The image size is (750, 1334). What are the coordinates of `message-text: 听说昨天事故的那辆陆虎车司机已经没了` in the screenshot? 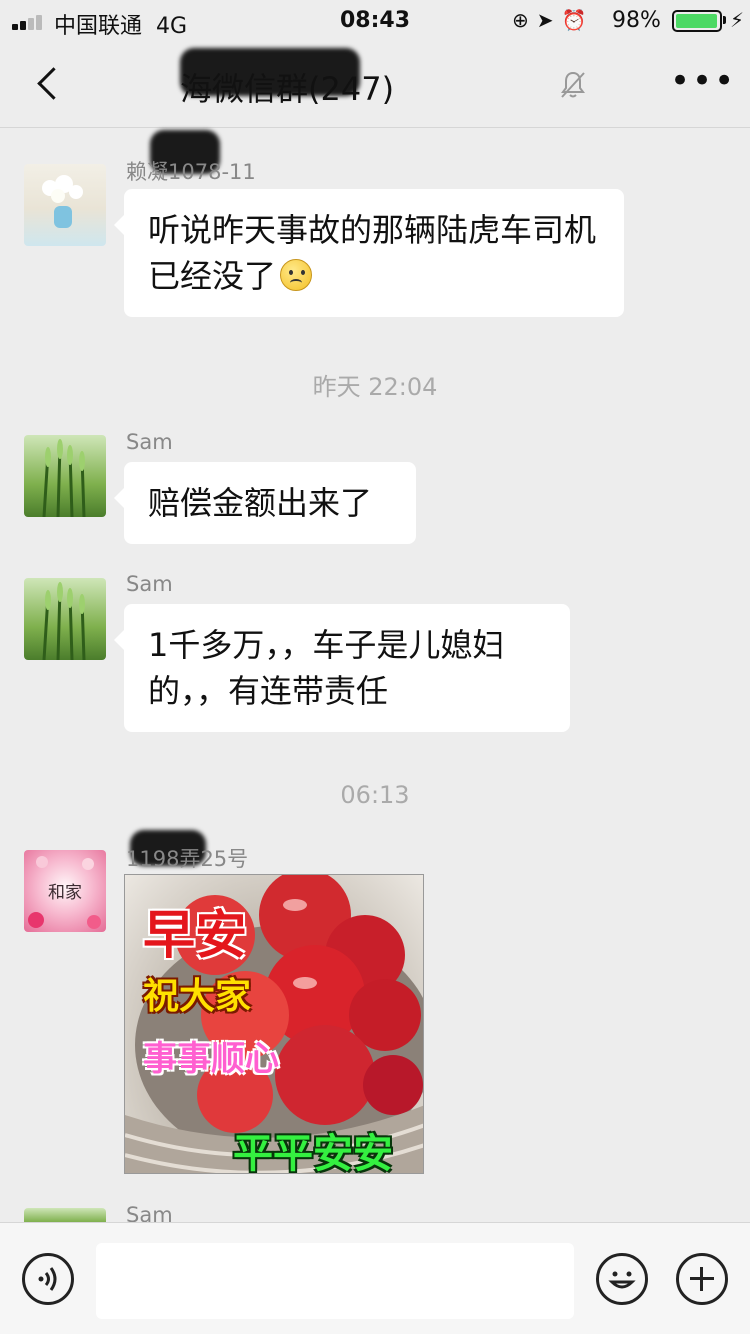 It's located at (372, 253).